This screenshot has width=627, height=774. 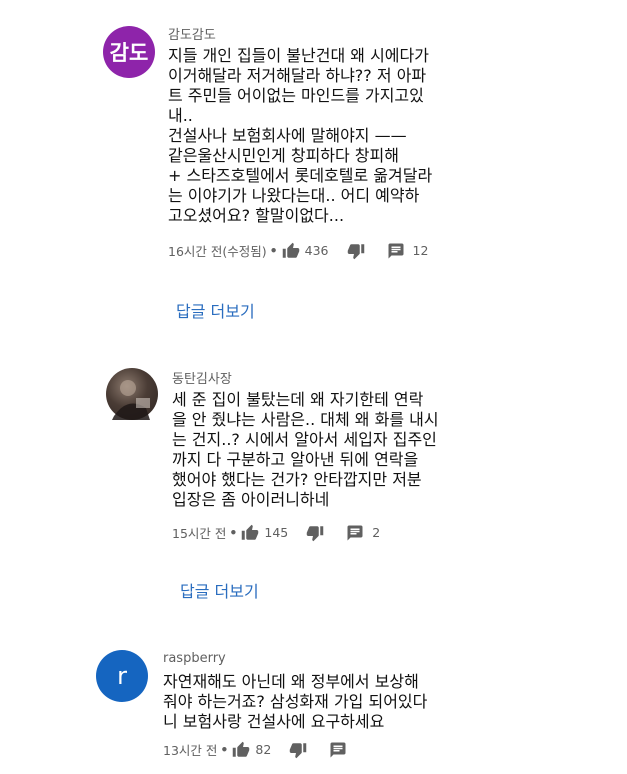 I want to click on comment-text-line: 을 안 줬냐는 사람은.. 대체 왜 화를 내시, so click(x=305, y=419).